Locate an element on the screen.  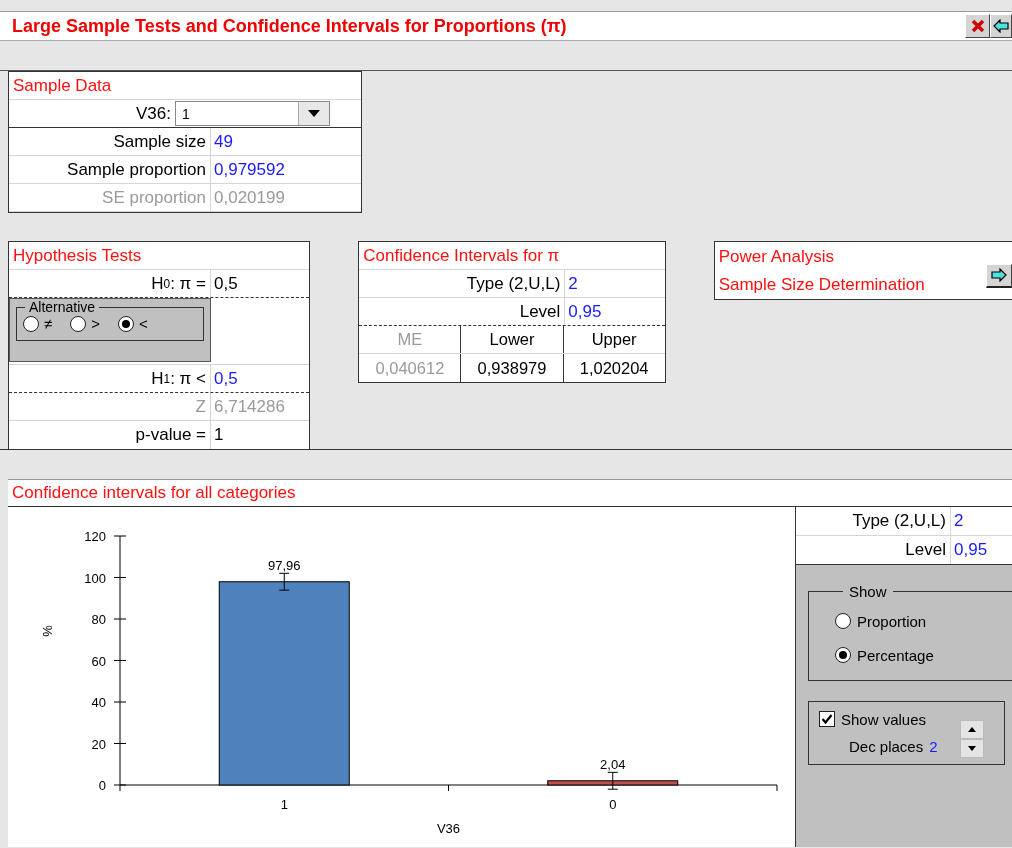
table-cell: 0,040612 is located at coordinates (410, 368).